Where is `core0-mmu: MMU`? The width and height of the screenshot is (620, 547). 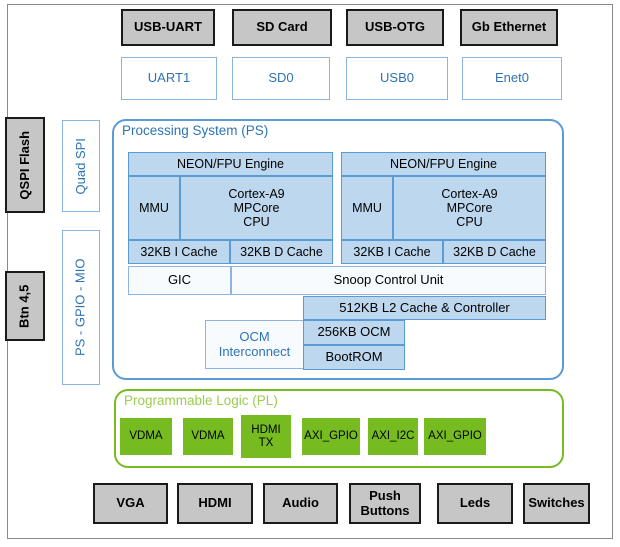
core0-mmu: MMU is located at coordinates (154, 208).